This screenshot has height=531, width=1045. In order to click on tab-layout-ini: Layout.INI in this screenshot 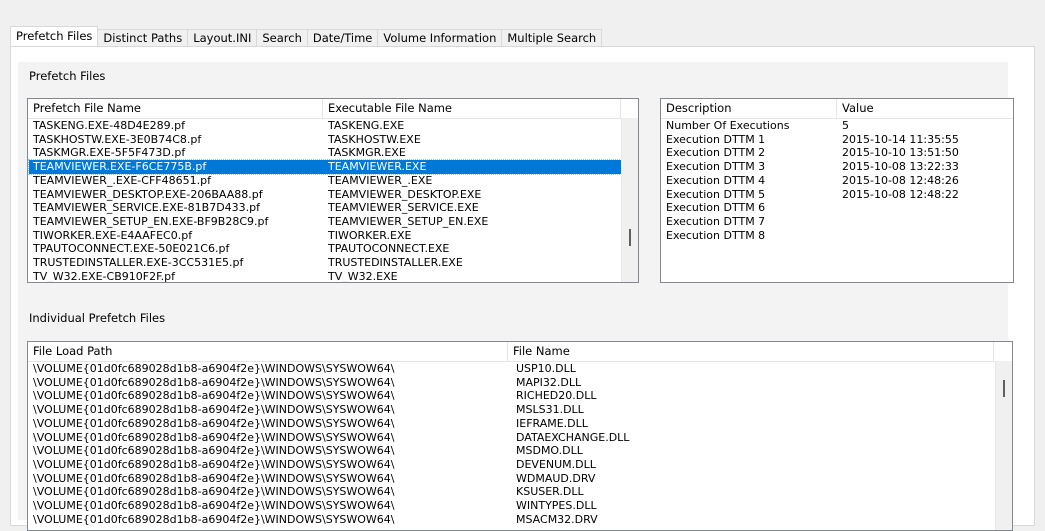, I will do `click(222, 37)`.